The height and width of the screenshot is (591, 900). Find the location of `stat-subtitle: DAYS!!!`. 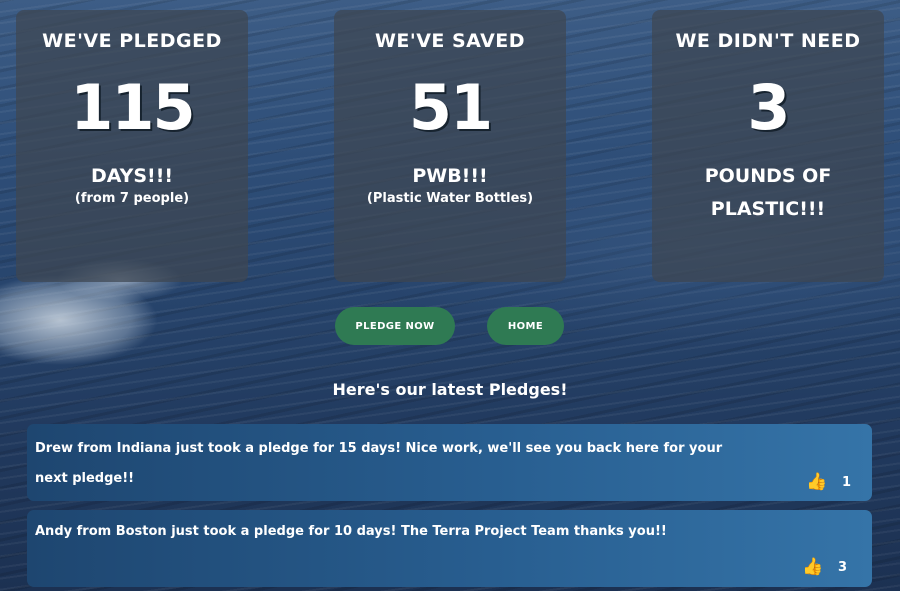

stat-subtitle: DAYS!!! is located at coordinates (132, 176).